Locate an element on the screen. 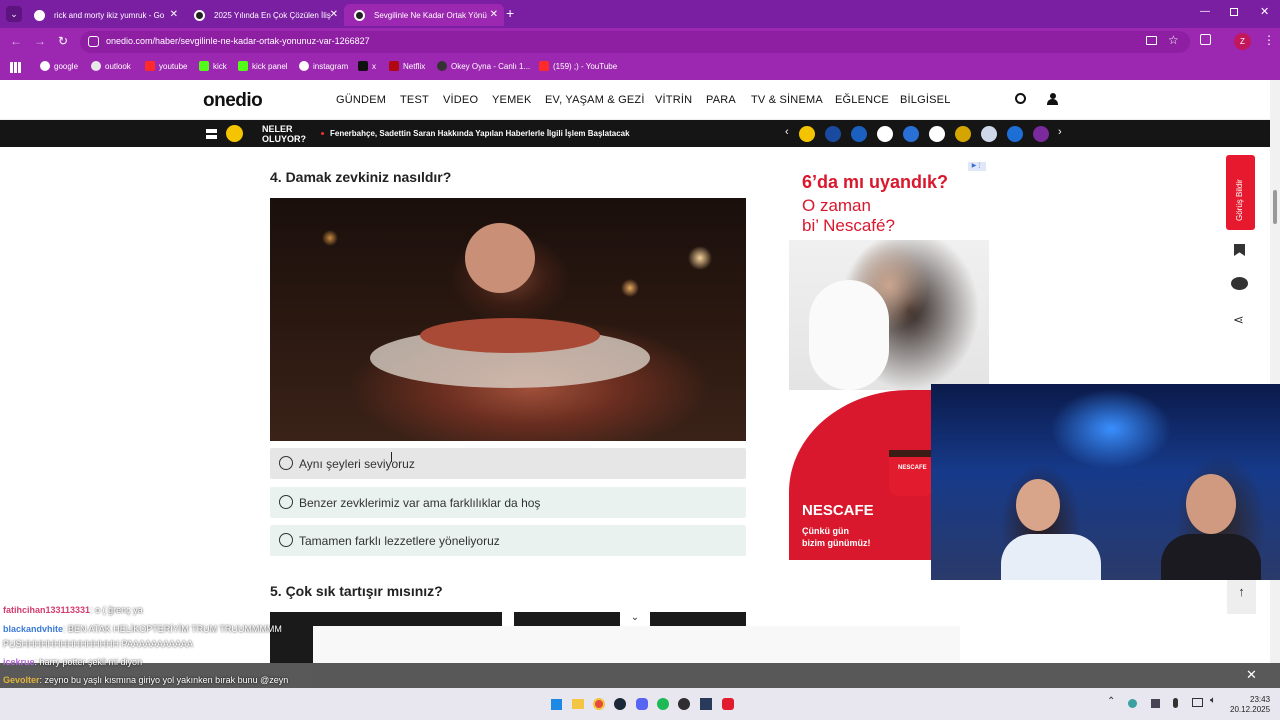 The image size is (1280, 720). obs-icon is located at coordinates (684, 704).